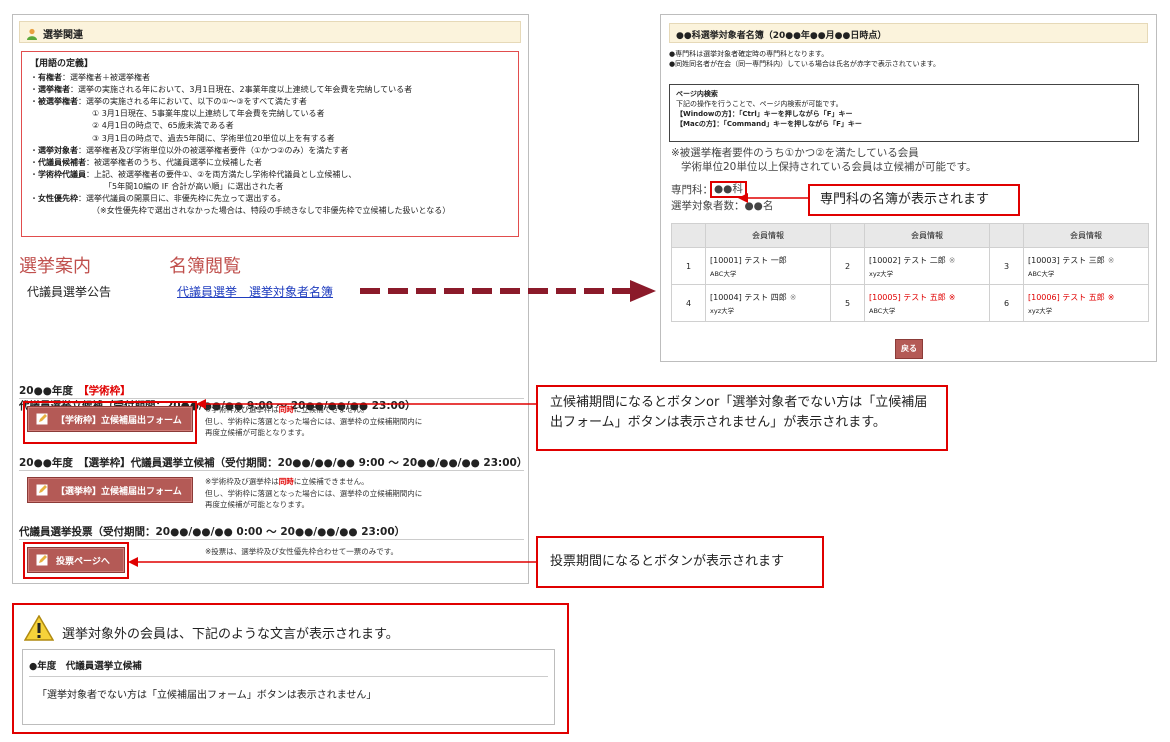  I want to click on roster-link: 代議員選挙 選挙対象者名簿, so click(255, 291).